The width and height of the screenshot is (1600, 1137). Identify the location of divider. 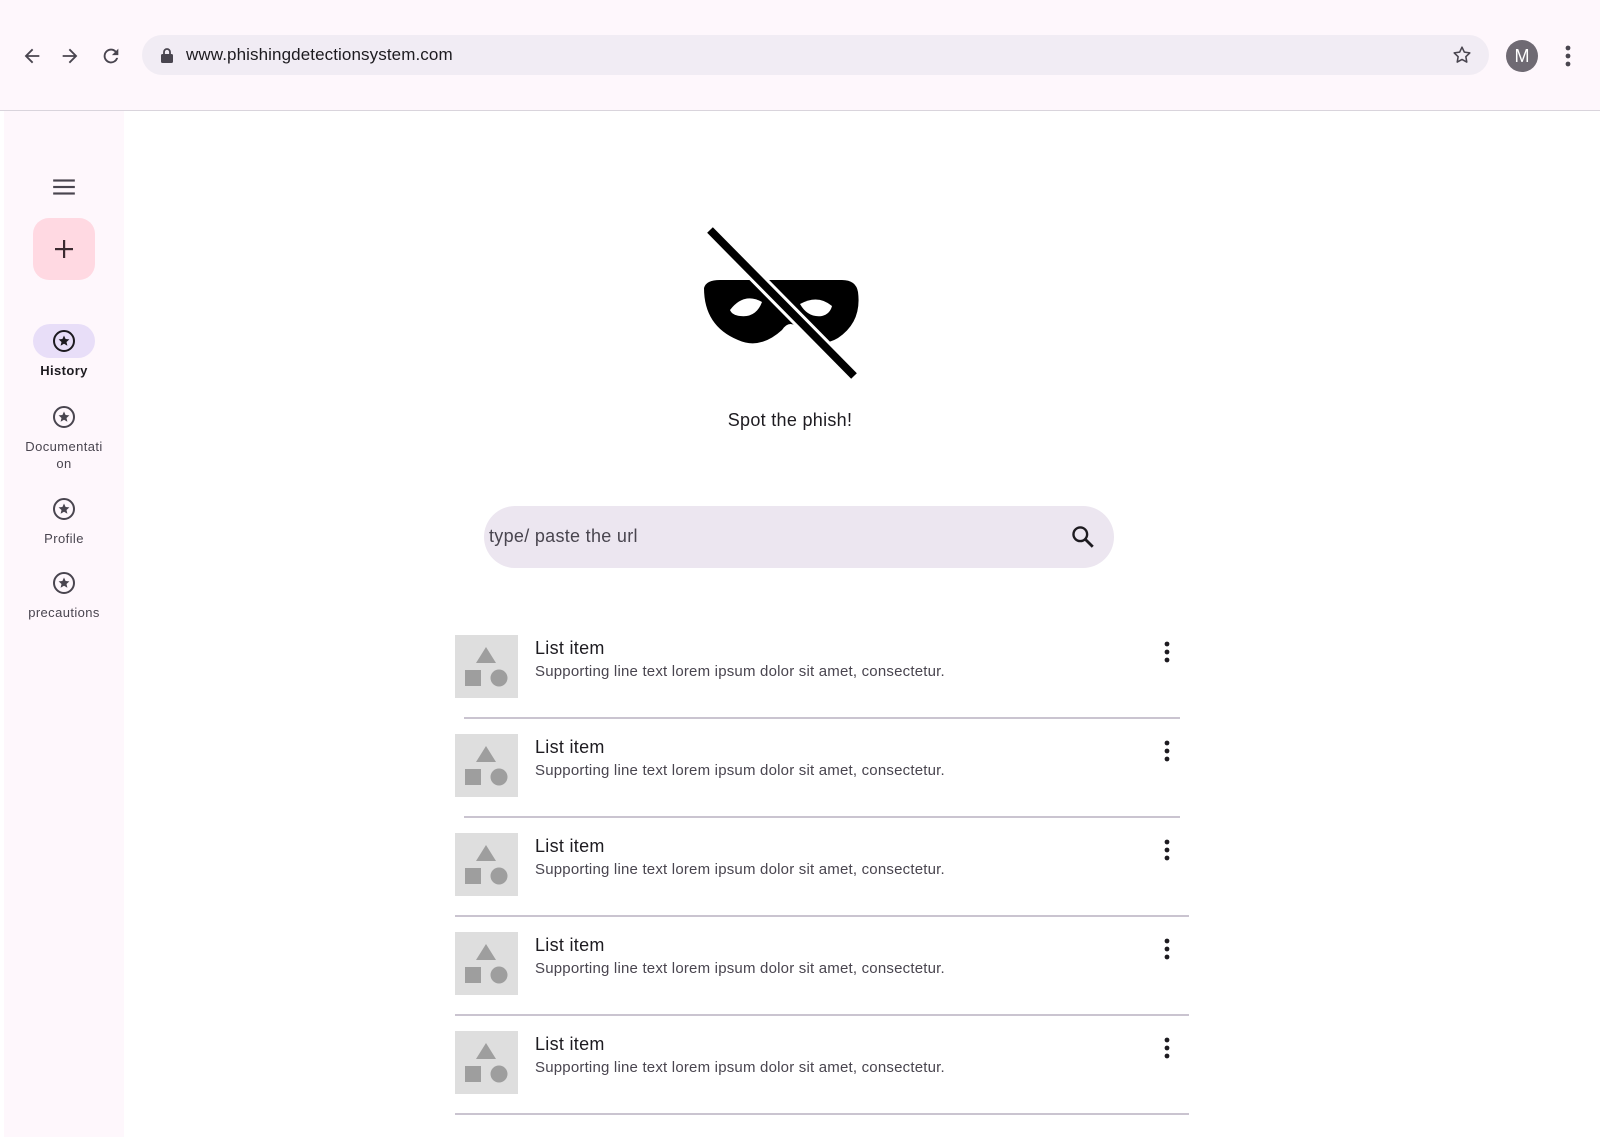
(822, 1114).